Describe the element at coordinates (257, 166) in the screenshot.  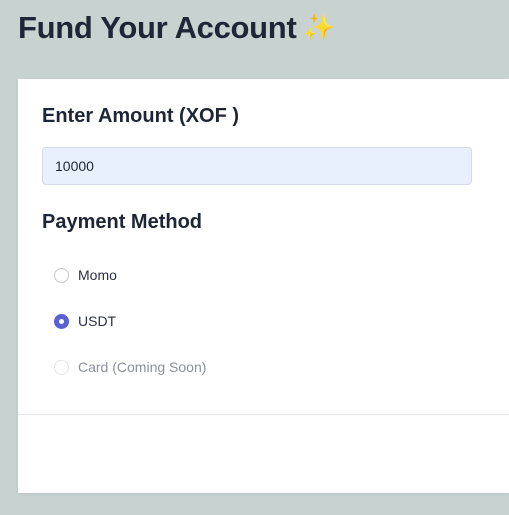
I see `amount-input` at that location.